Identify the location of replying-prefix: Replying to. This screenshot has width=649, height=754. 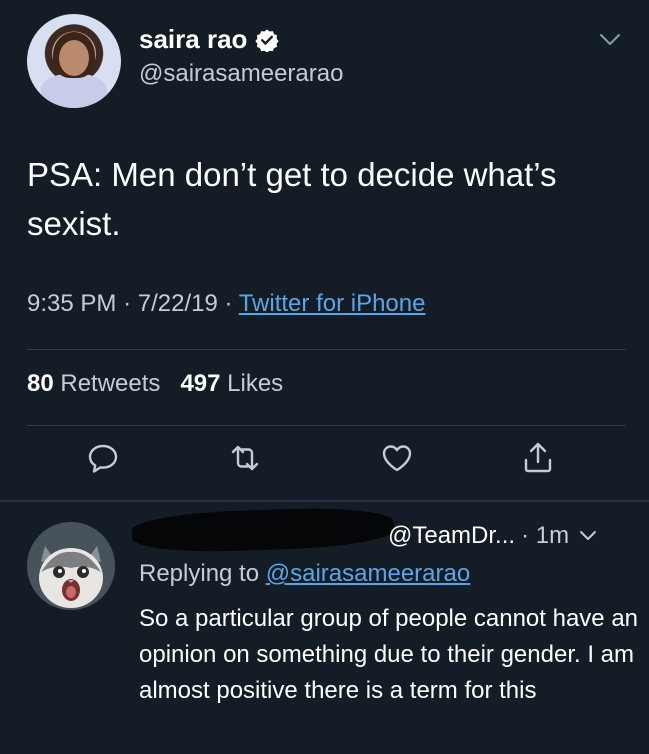
(199, 573).